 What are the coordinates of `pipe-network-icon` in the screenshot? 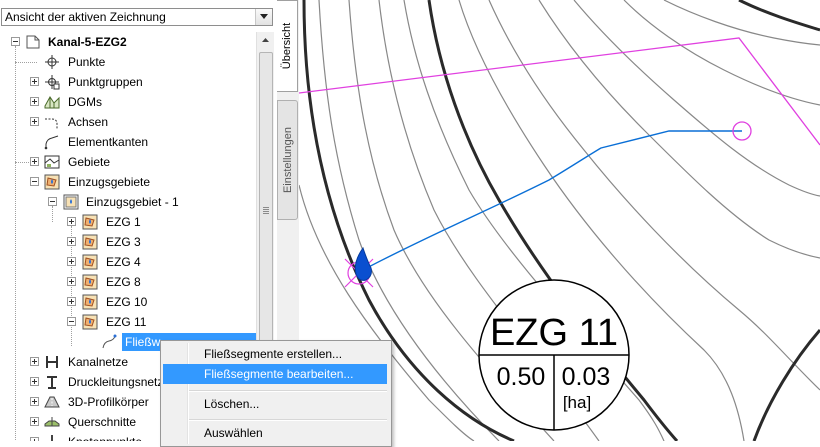 It's located at (52, 362).